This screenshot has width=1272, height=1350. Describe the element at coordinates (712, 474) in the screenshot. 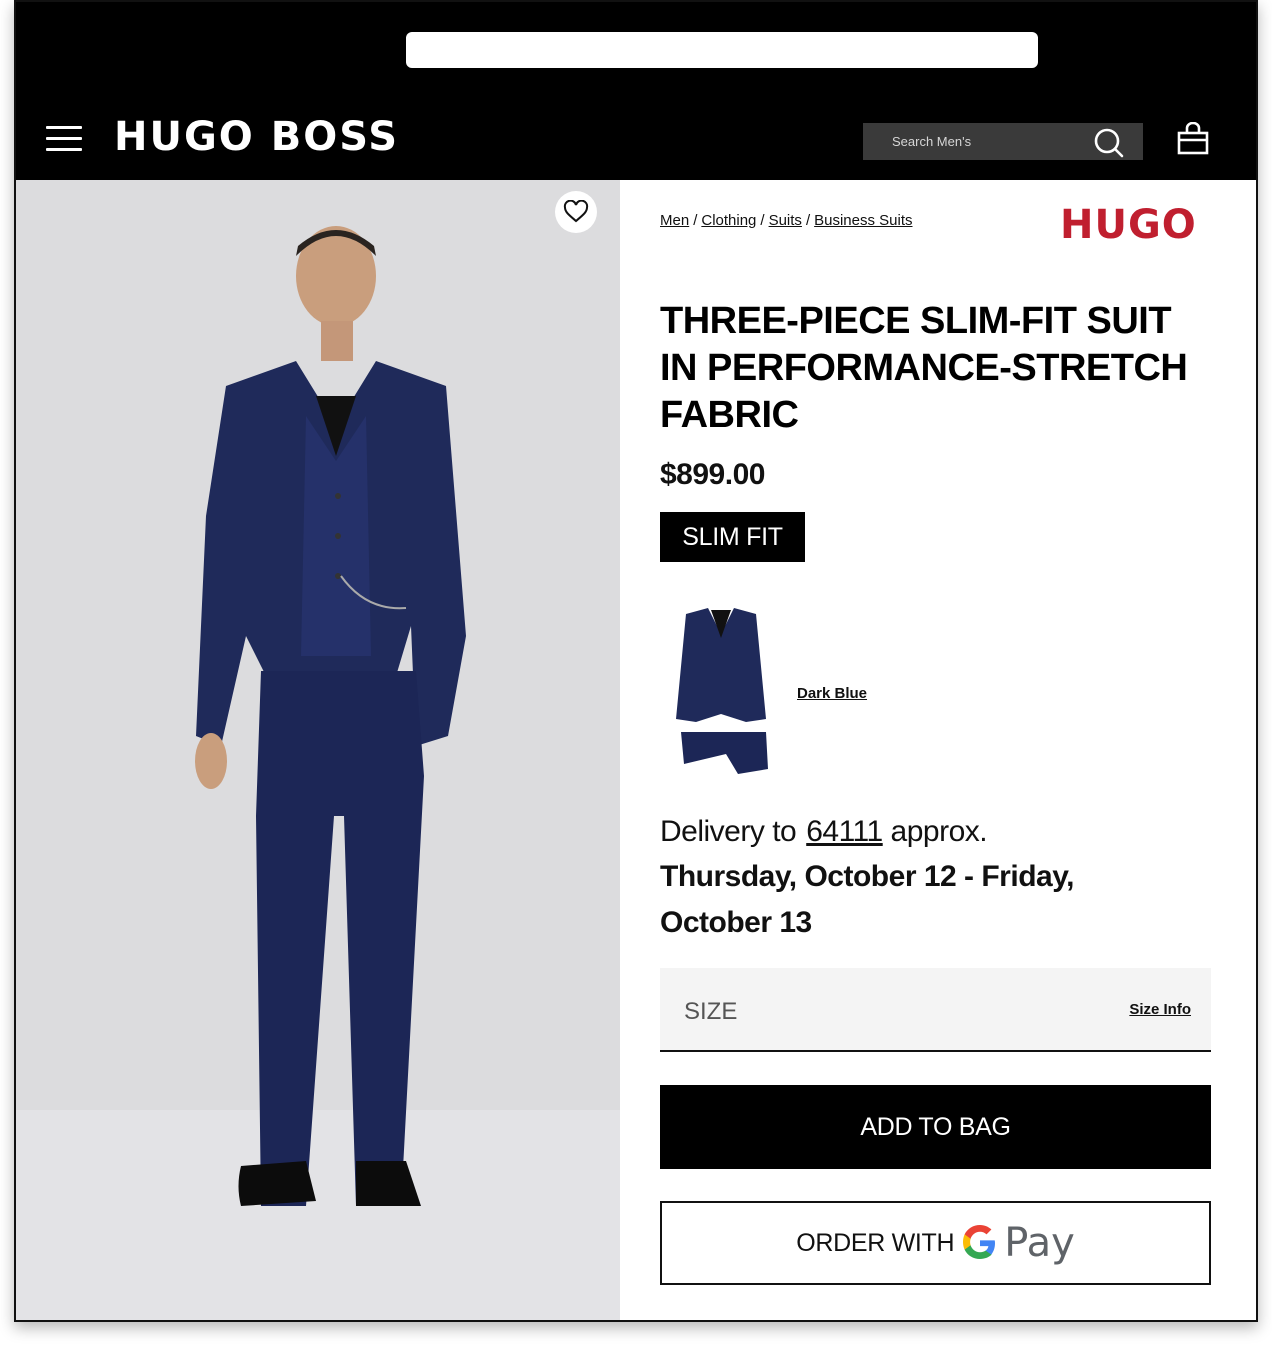

I see `product-price: $899.00` at that location.